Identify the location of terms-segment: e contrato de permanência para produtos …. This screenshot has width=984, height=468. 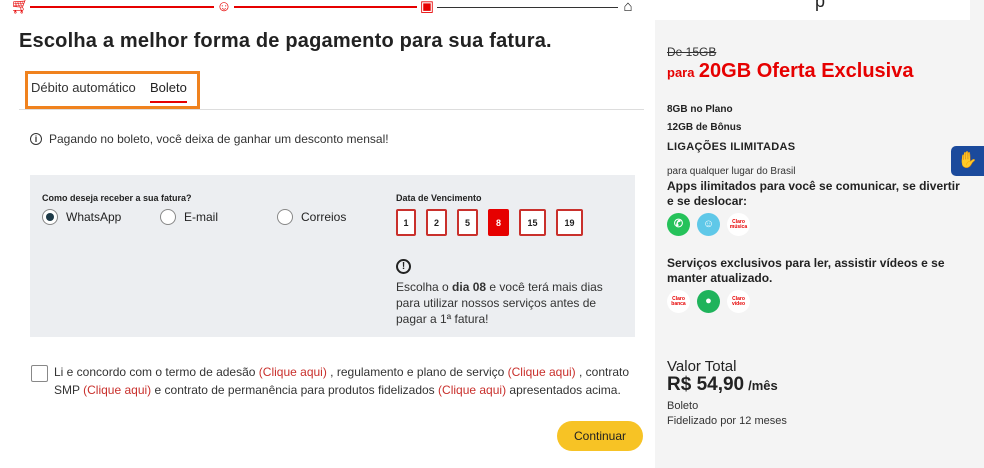
(295, 390).